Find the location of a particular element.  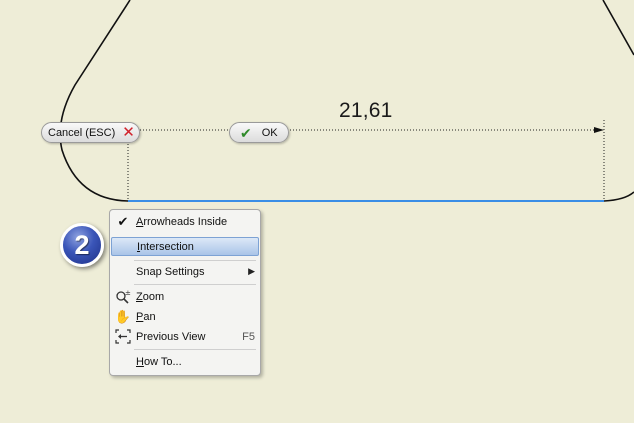

cancel-button: Cancel (ESC) ✕ is located at coordinates (90, 132).